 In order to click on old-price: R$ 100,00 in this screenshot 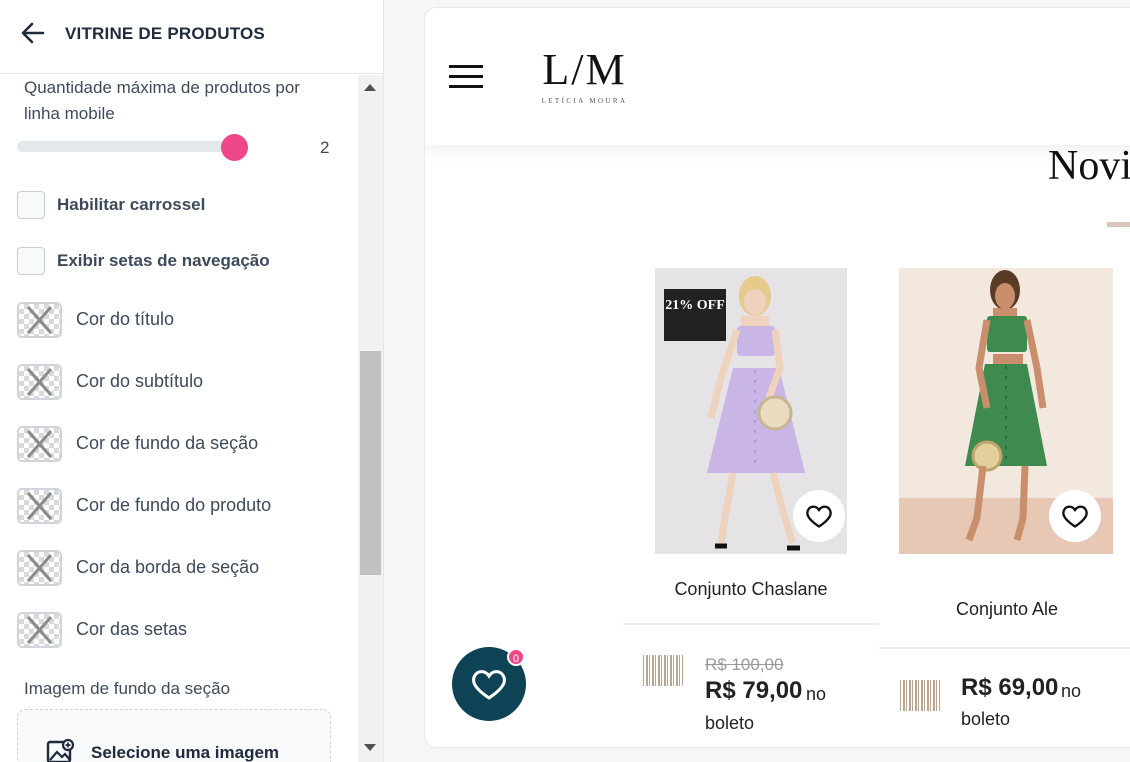, I will do `click(744, 664)`.